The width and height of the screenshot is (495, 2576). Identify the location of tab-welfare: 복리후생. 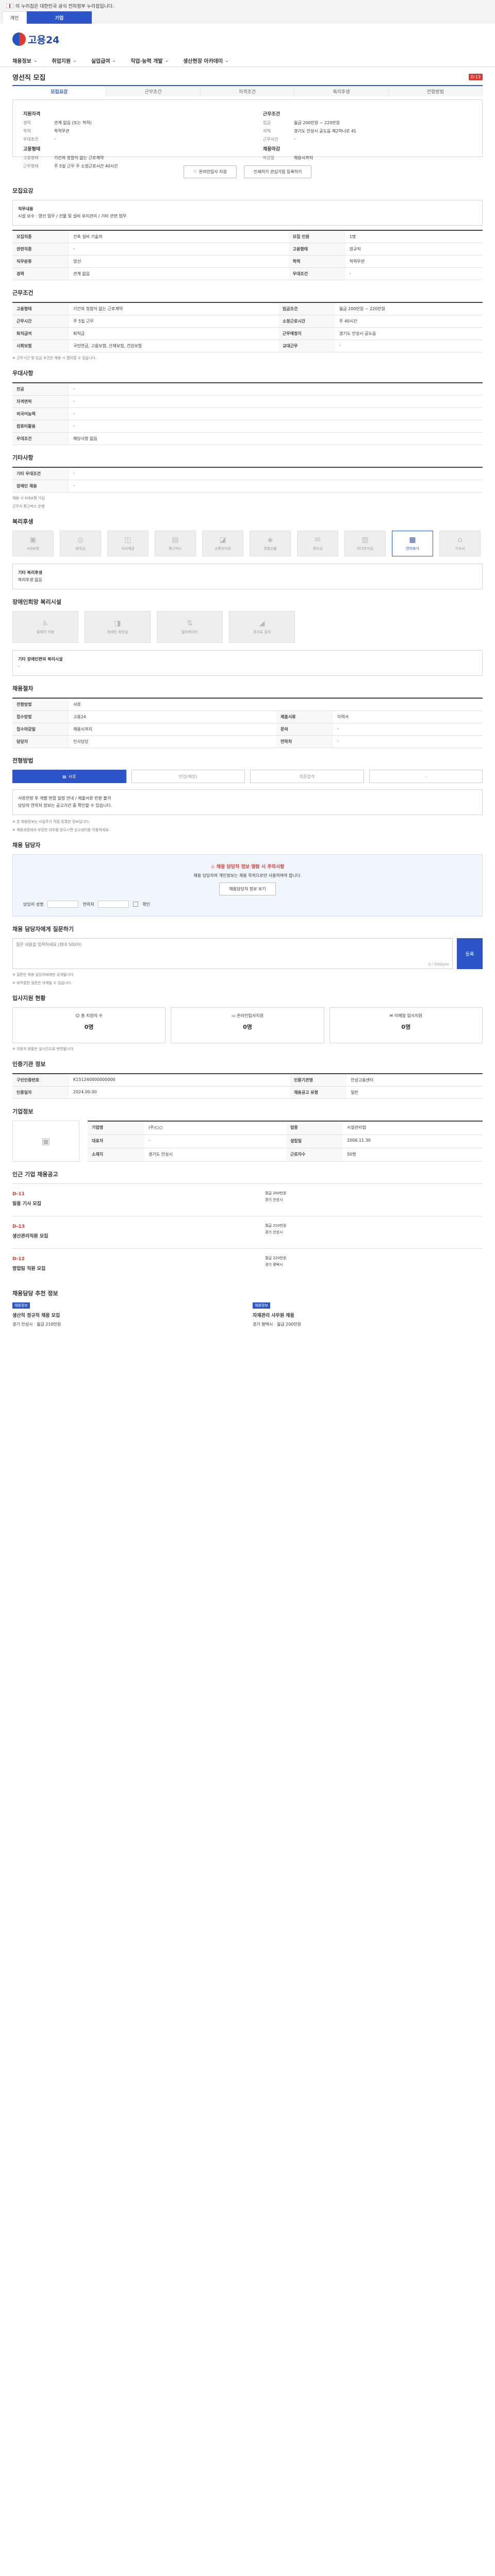
(342, 91).